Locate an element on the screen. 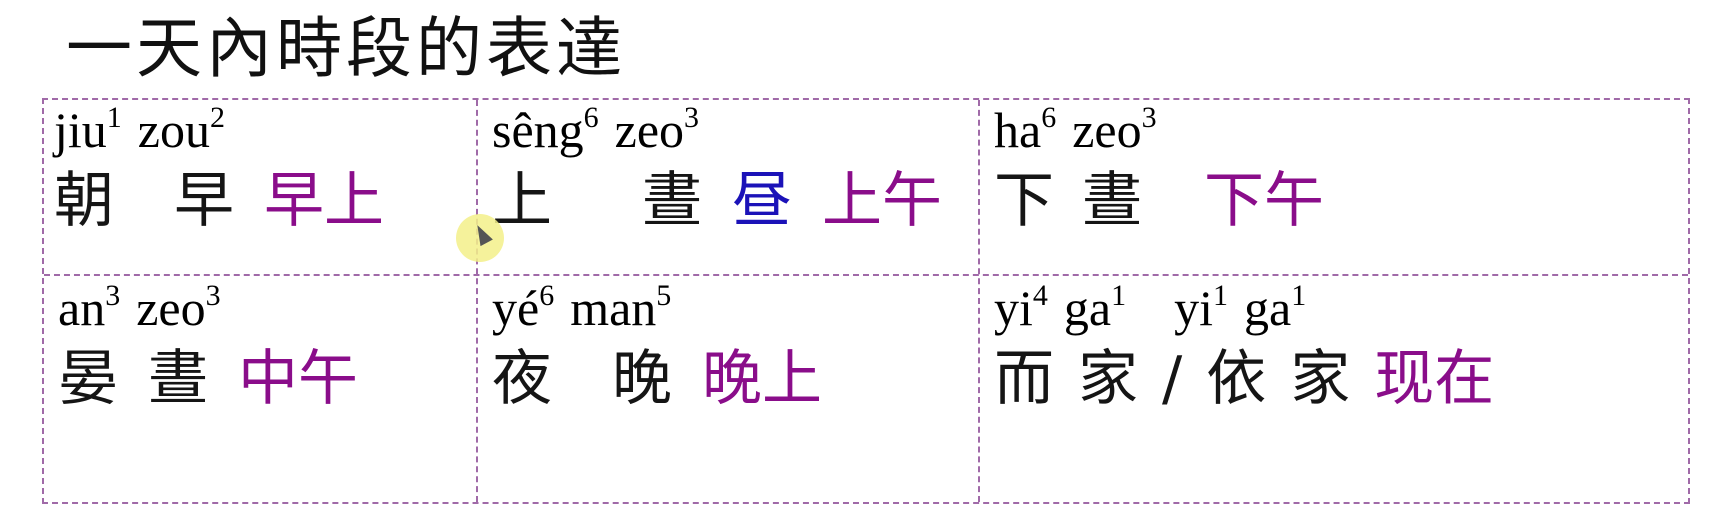 This screenshot has width=1716, height=522. romanization: an3 zeo3 is located at coordinates (208, 308).